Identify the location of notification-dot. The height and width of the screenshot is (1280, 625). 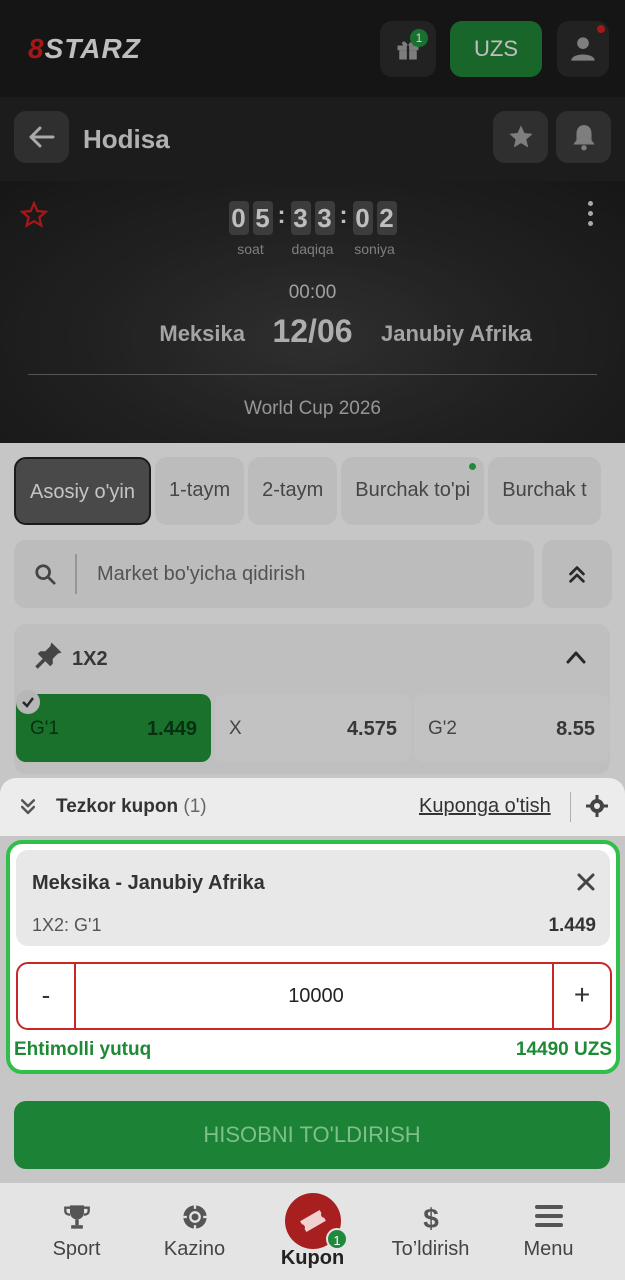
(601, 29).